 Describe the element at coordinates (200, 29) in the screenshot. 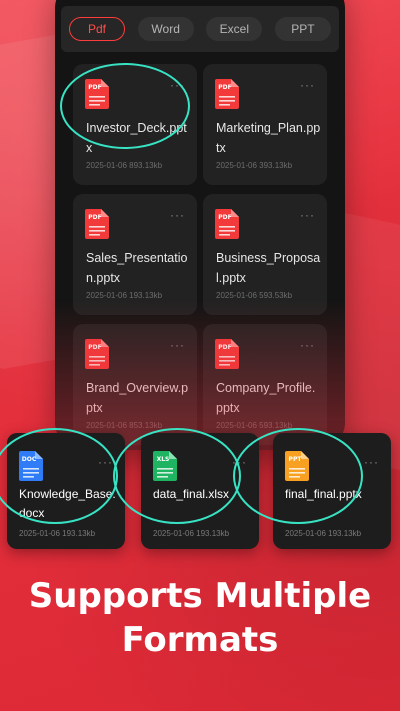

I see `format-tab-bar: Pdf Word Excel PPT` at that location.